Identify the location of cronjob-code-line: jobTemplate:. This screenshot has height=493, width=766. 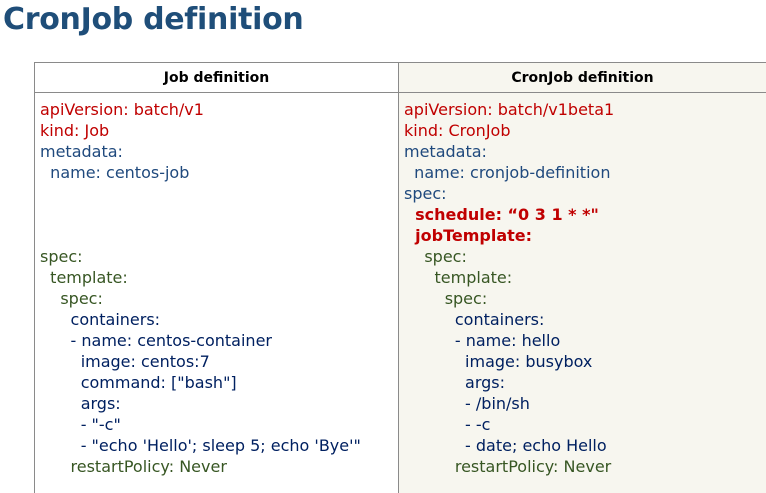
(585, 235).